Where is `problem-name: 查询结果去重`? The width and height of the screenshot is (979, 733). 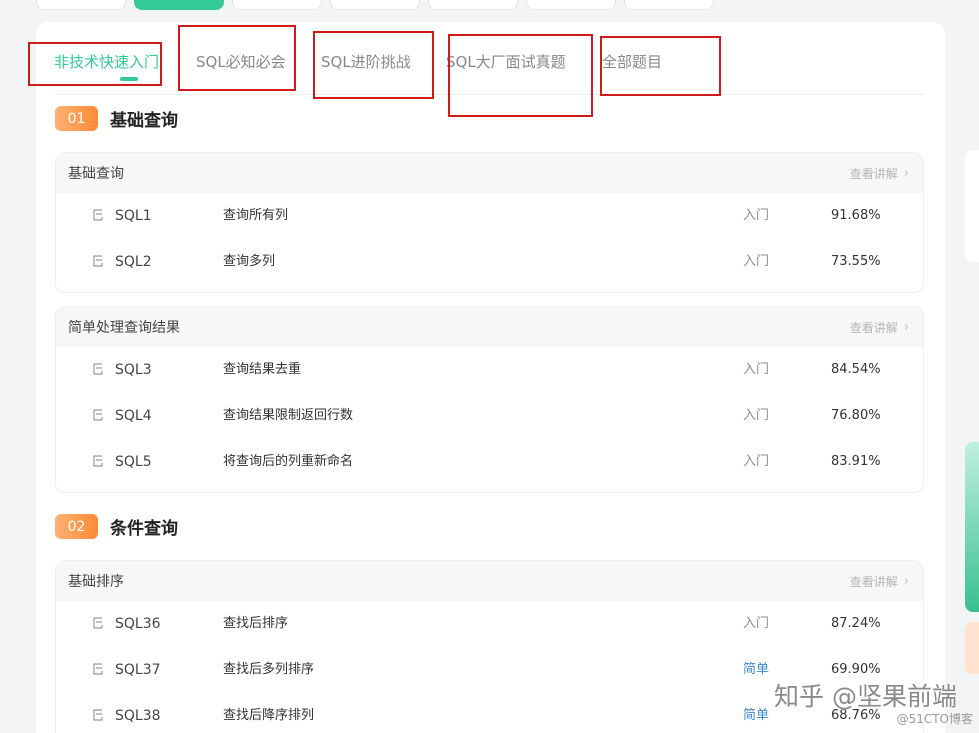 problem-name: 查询结果去重 is located at coordinates (262, 370).